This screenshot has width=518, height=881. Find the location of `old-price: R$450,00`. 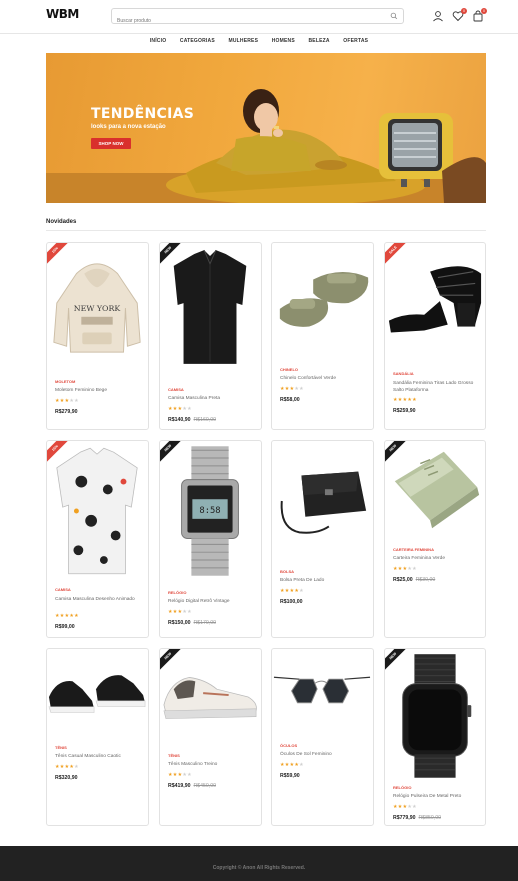

old-price: R$450,00 is located at coordinates (205, 786).